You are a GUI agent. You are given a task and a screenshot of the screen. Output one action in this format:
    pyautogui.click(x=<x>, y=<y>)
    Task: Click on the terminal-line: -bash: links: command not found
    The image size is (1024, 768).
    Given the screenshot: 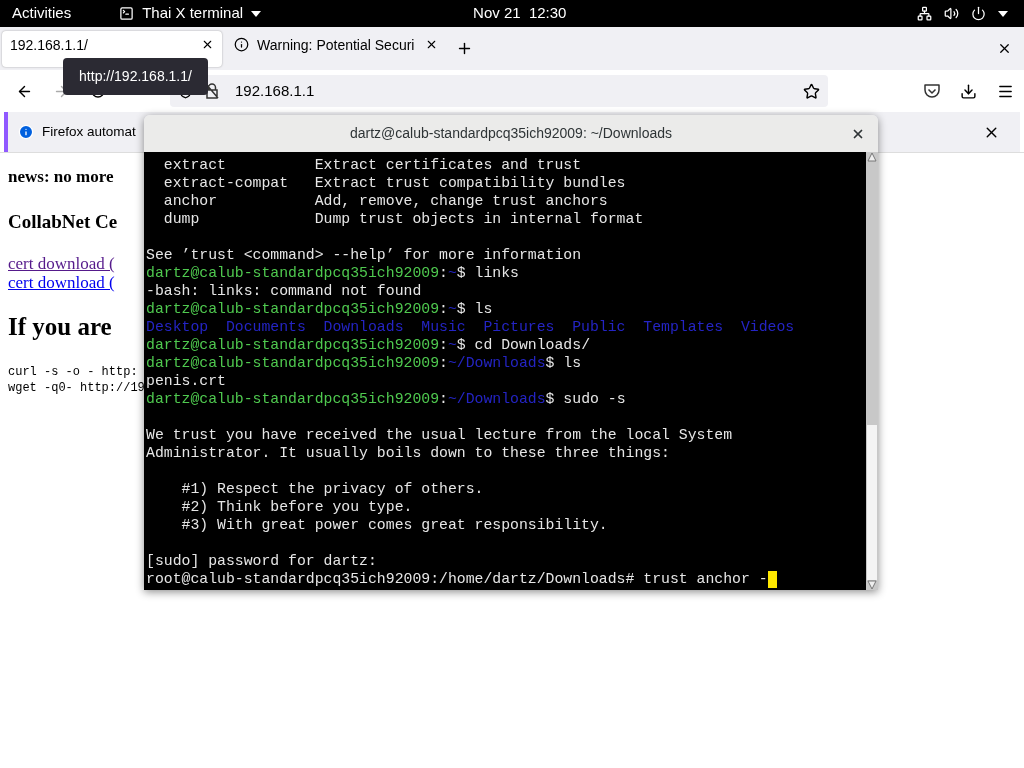 What is the action you would take?
    pyautogui.click(x=284, y=291)
    